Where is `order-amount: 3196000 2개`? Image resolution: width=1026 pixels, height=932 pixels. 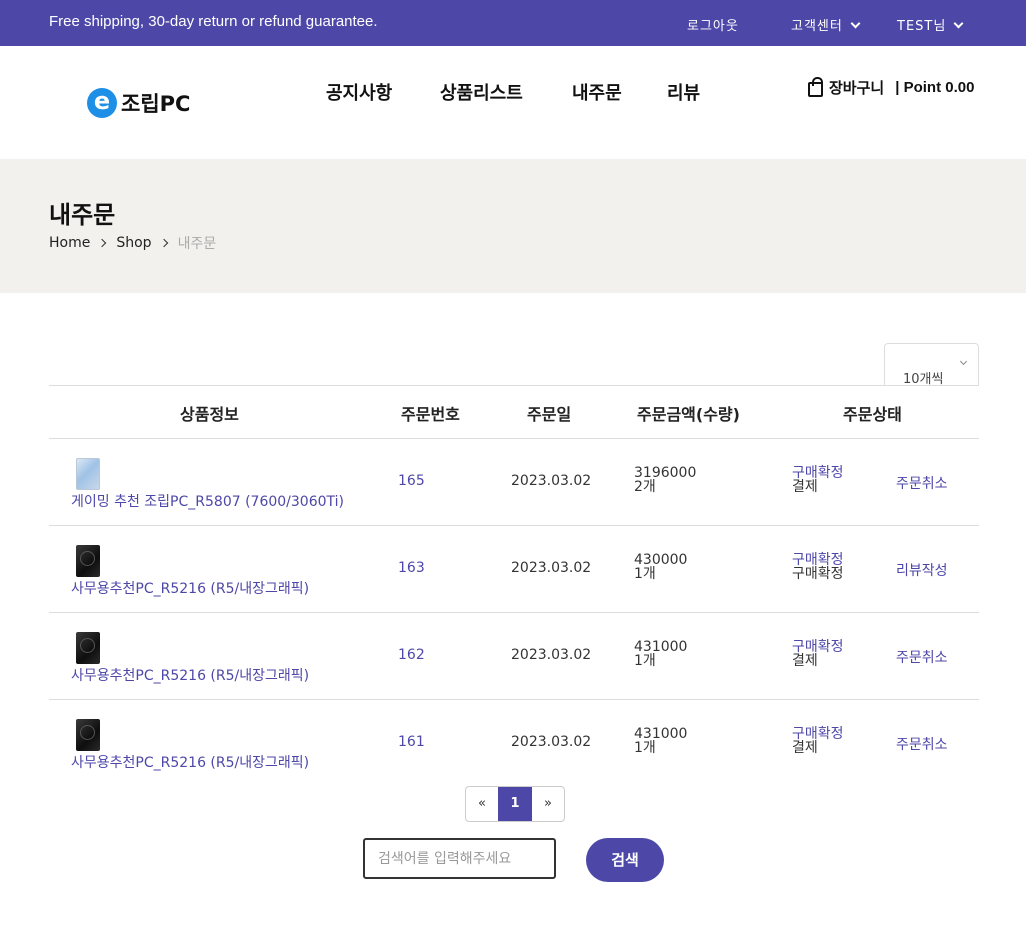
order-amount: 3196000 2개 is located at coordinates (665, 480).